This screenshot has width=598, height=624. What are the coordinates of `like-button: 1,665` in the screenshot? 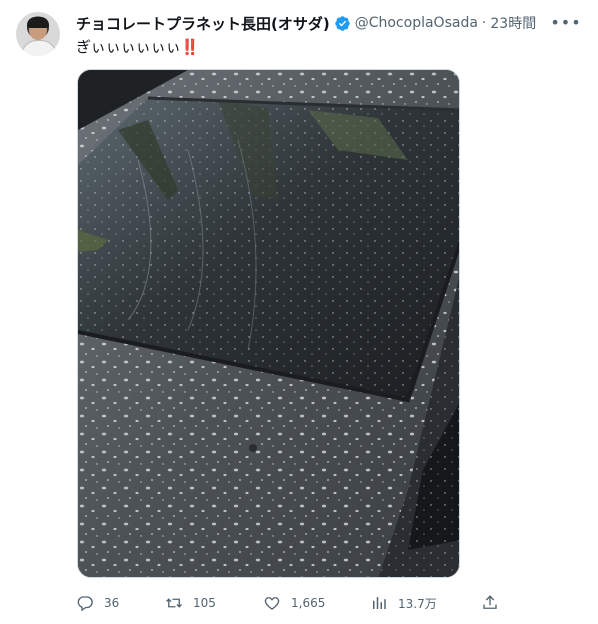 It's located at (294, 603).